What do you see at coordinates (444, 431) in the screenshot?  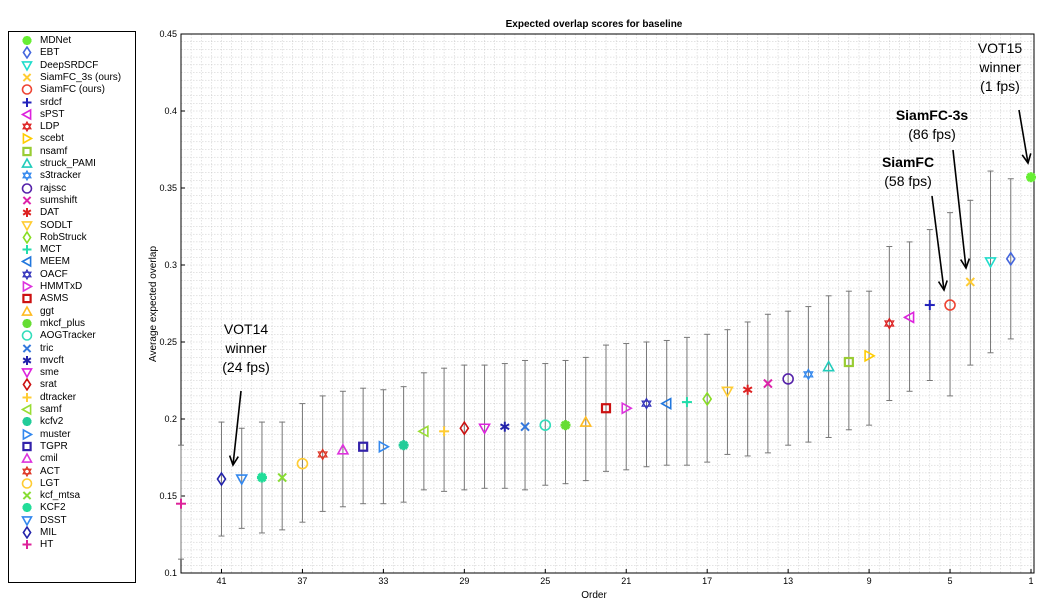 I see `point-dtracker` at bounding box center [444, 431].